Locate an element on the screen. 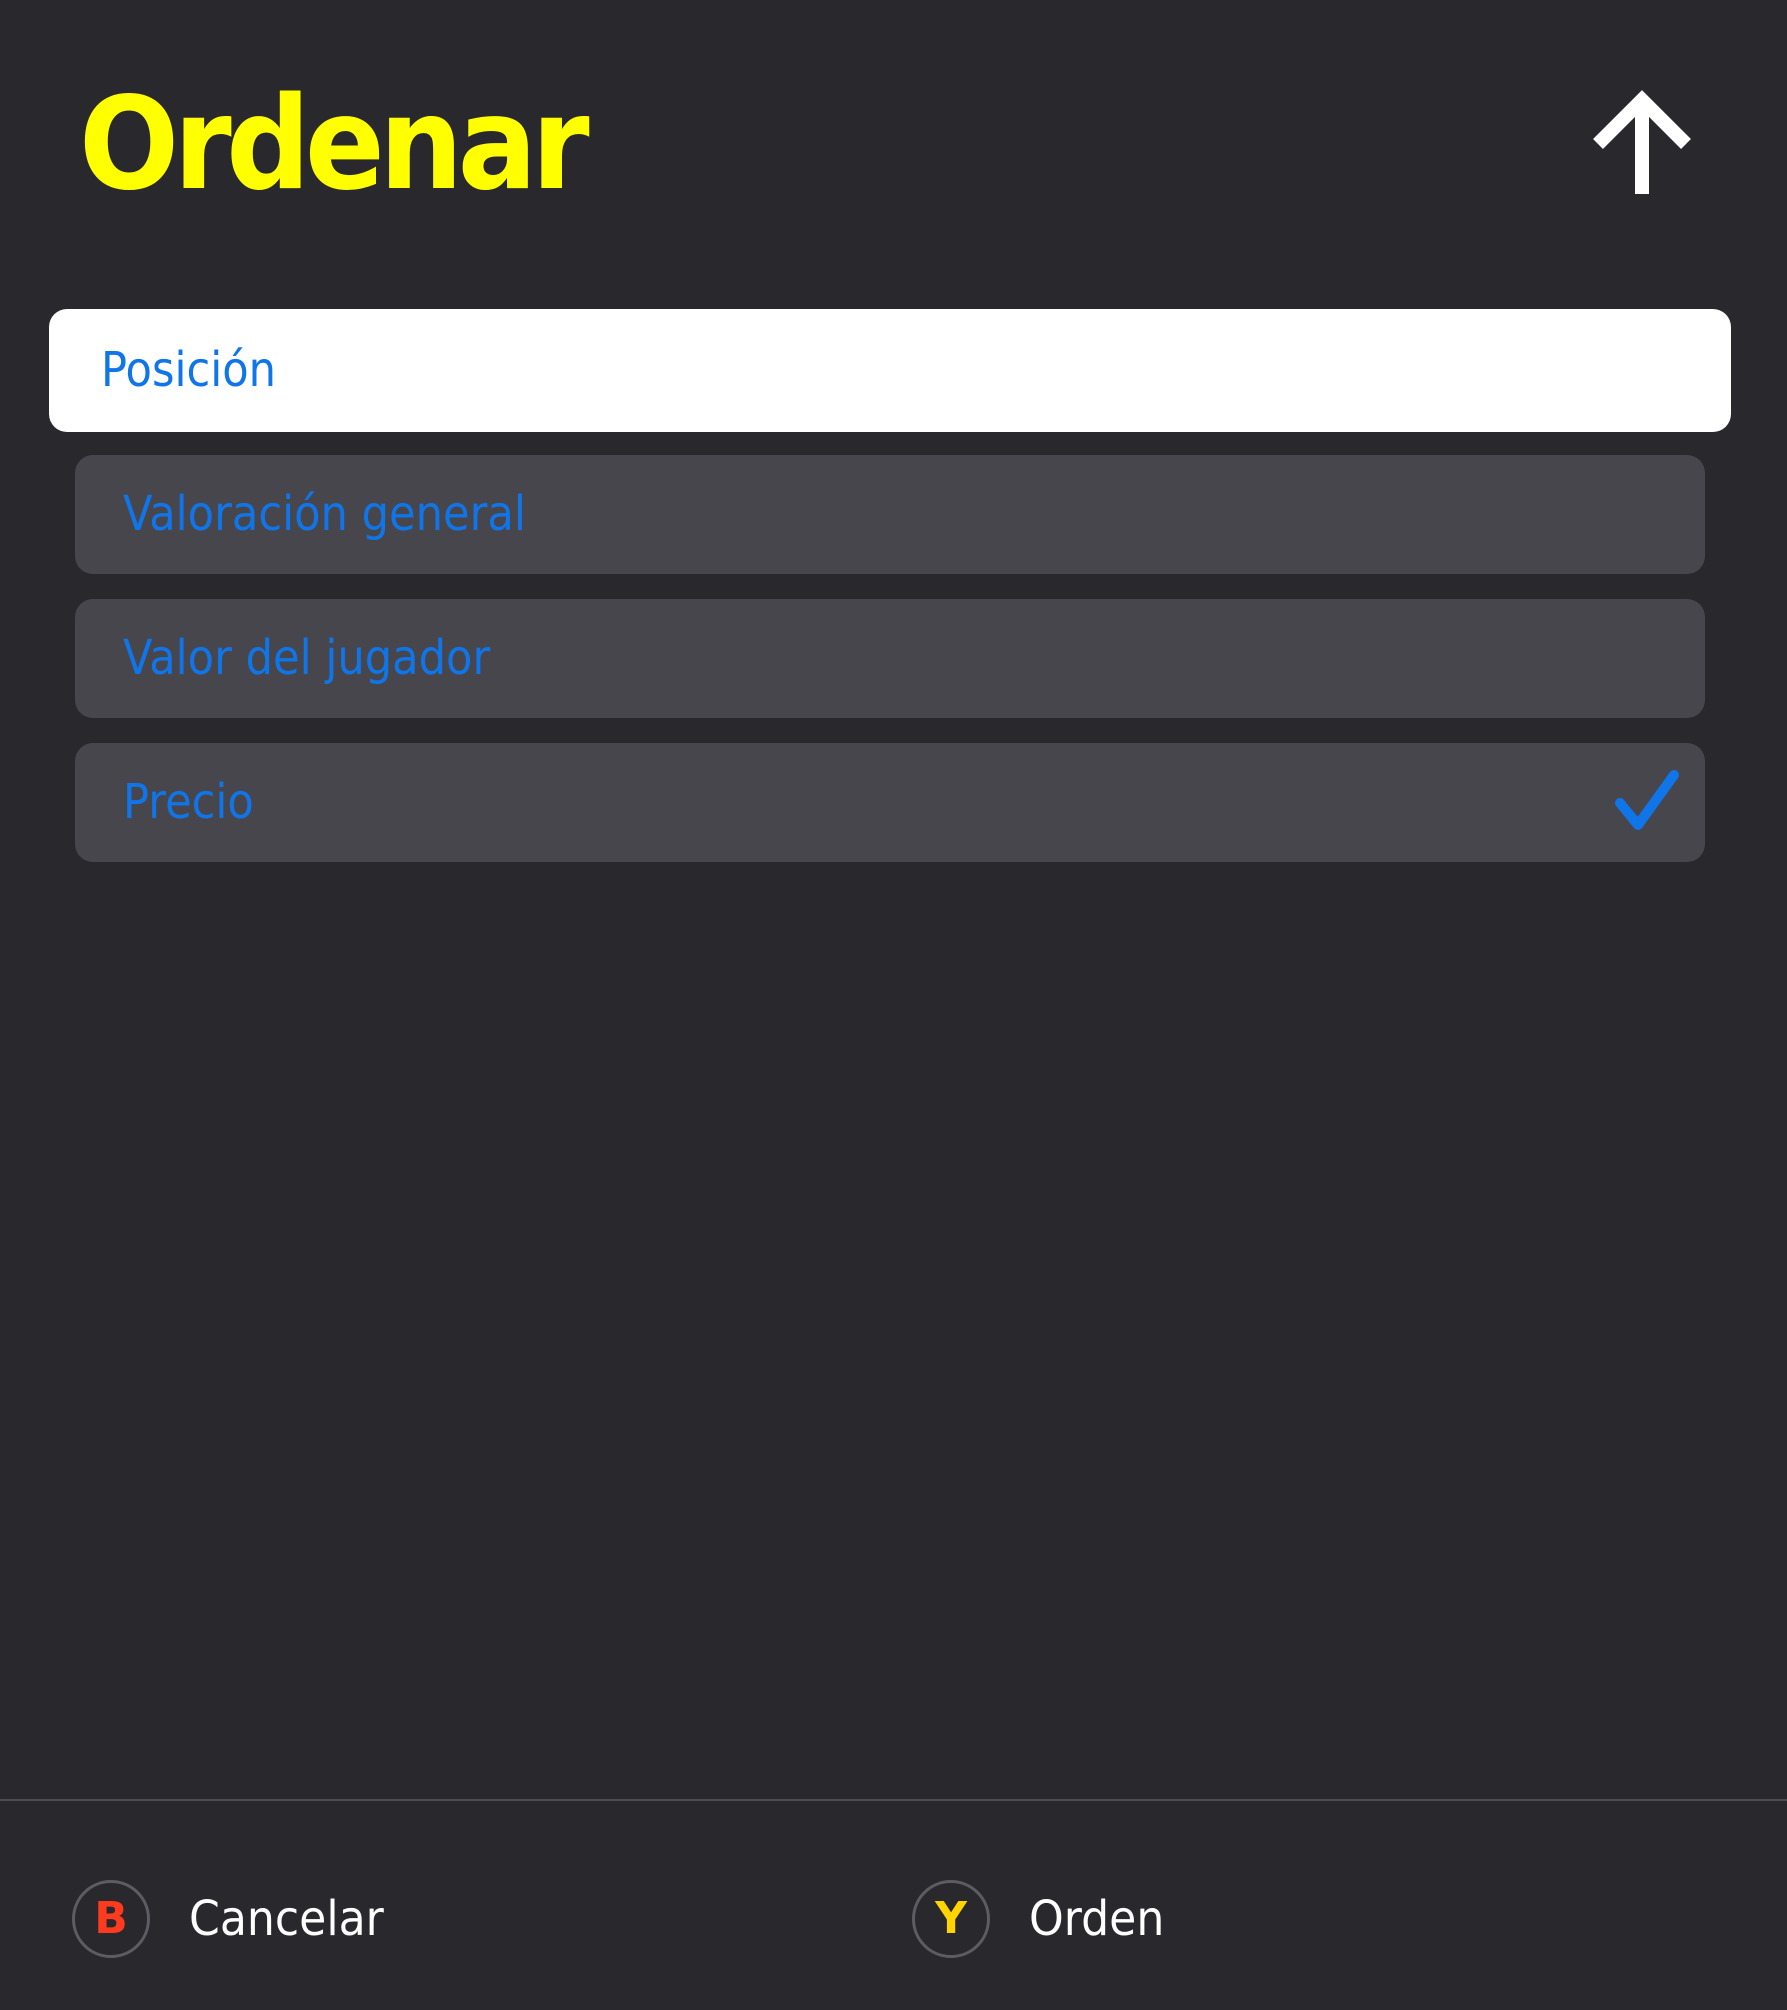  page-title: Ordenar is located at coordinates (334, 144).